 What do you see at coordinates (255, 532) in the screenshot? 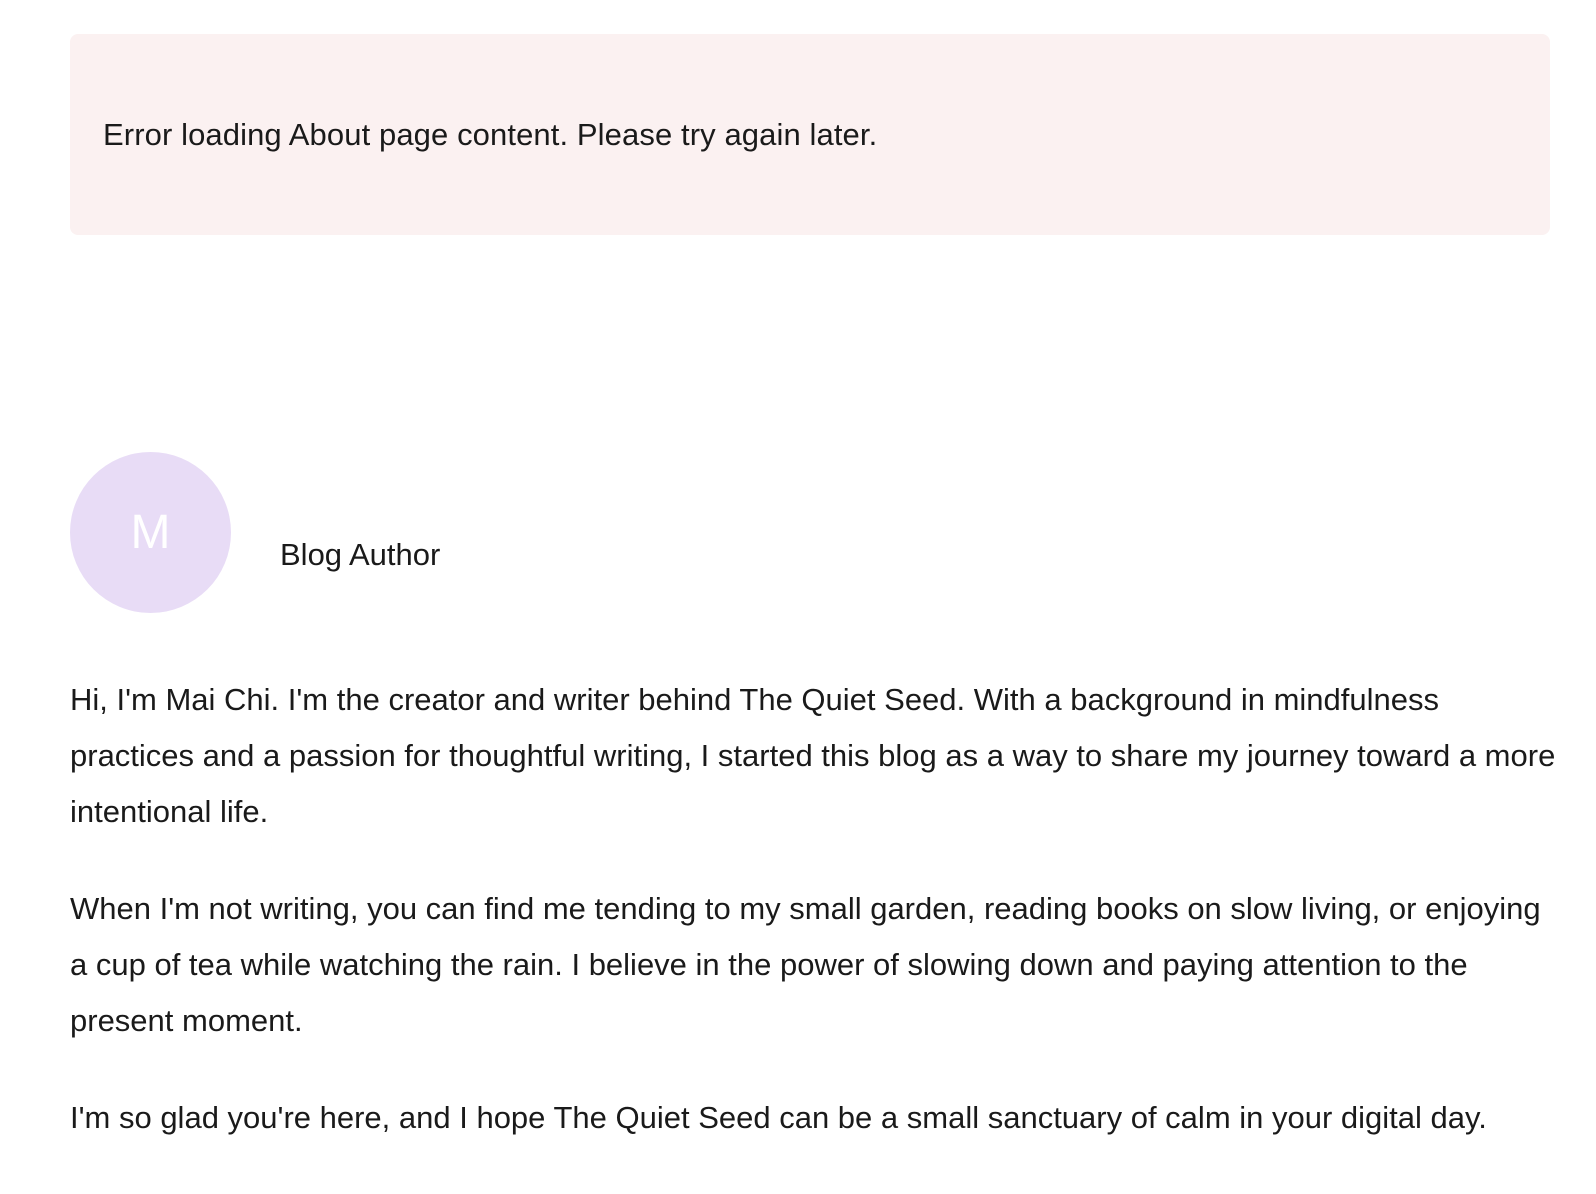
I see `author-header: M Blog Author` at bounding box center [255, 532].